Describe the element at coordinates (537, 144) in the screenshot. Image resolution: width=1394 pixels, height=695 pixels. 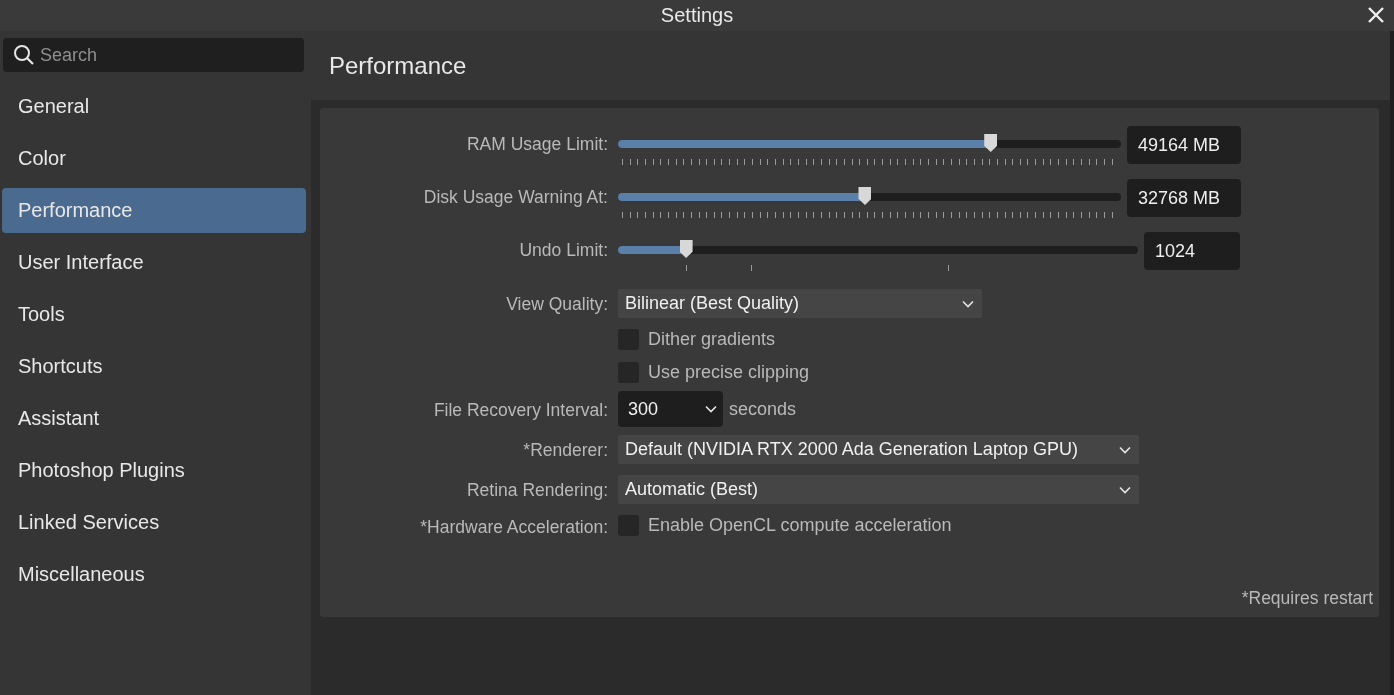
I see `setting-label: RAM Usage Limit:` at that location.